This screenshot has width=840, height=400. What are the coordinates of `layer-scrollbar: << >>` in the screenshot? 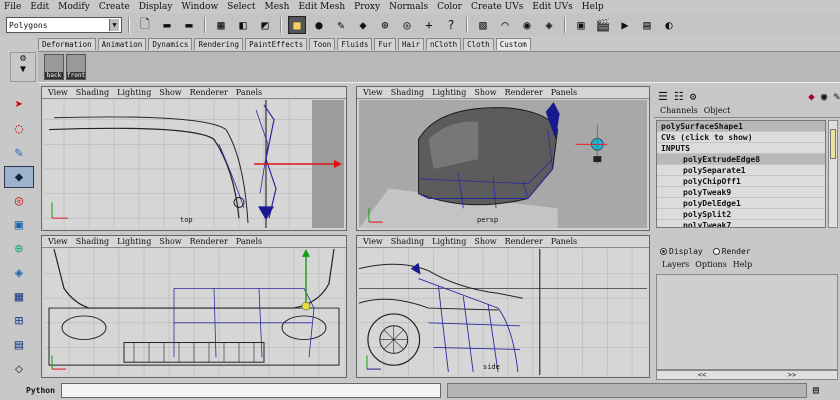 It's located at (747, 375).